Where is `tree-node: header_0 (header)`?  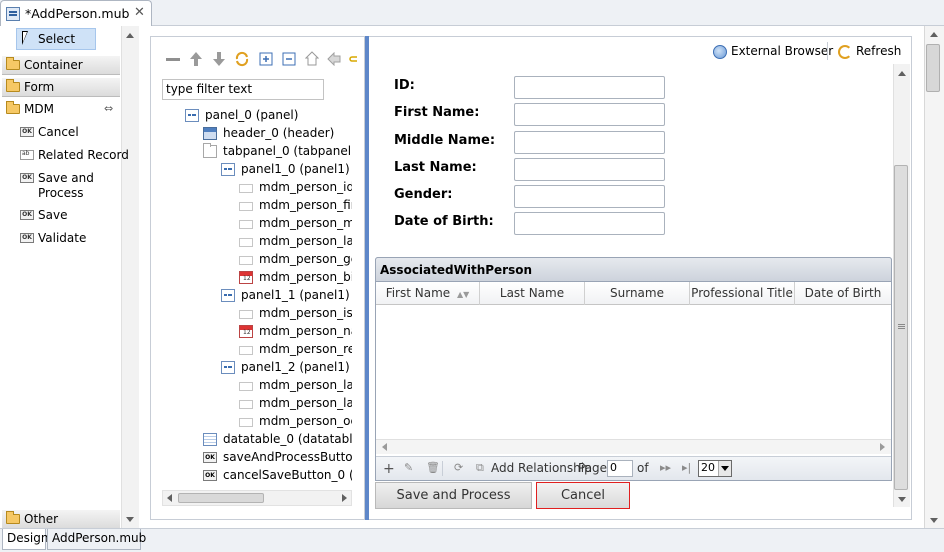
tree-node: header_0 (header) is located at coordinates (277, 134).